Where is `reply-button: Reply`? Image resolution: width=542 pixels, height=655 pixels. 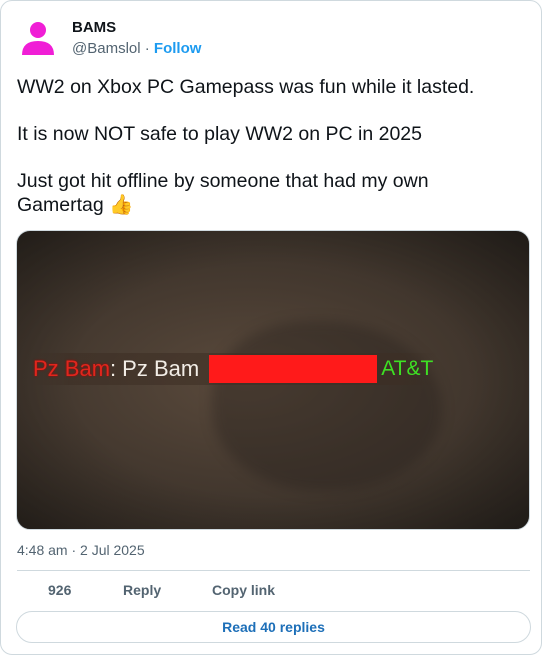
reply-button: Reply is located at coordinates (142, 590).